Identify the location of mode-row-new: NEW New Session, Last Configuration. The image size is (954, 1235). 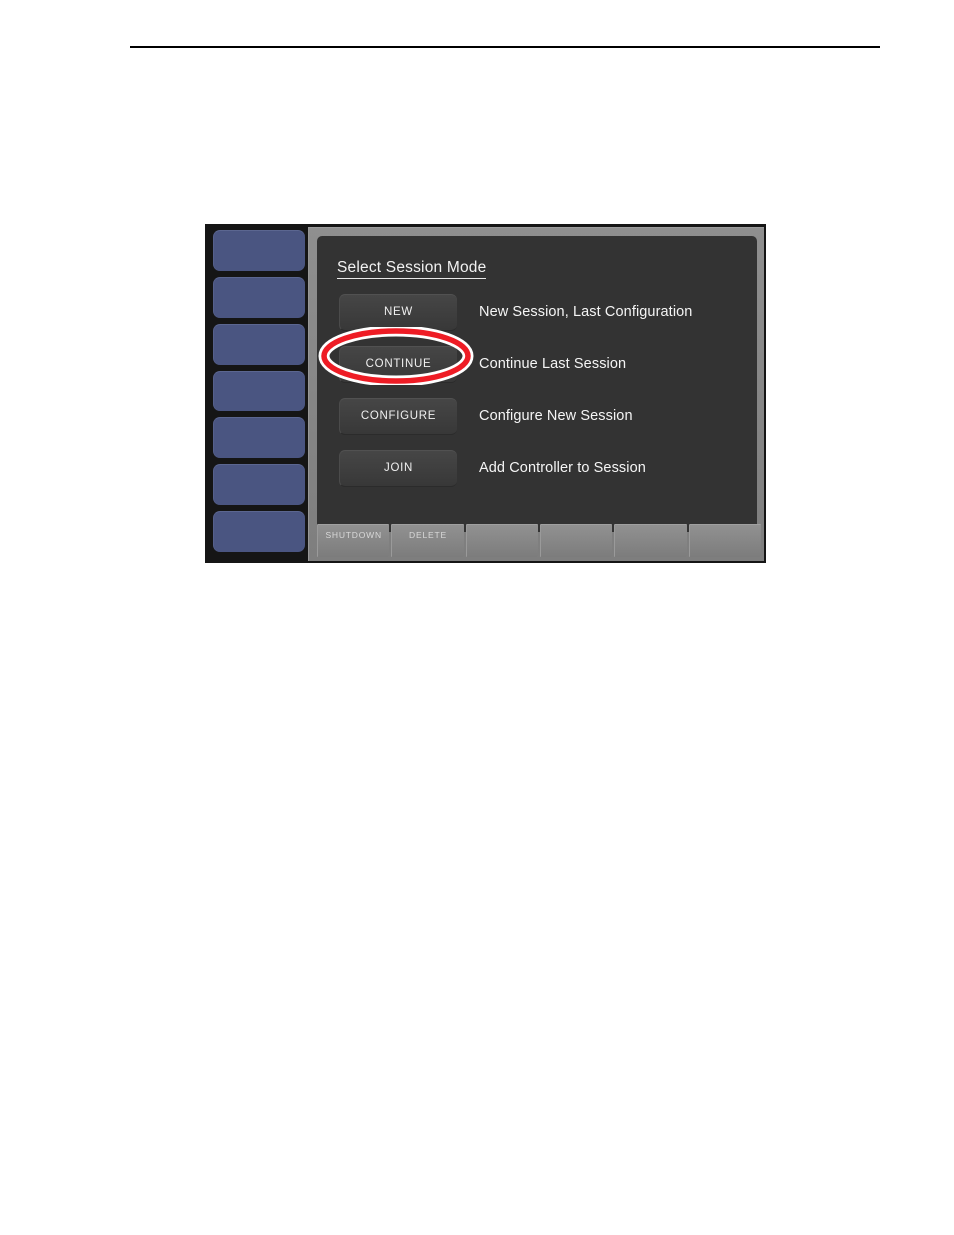
(537, 312).